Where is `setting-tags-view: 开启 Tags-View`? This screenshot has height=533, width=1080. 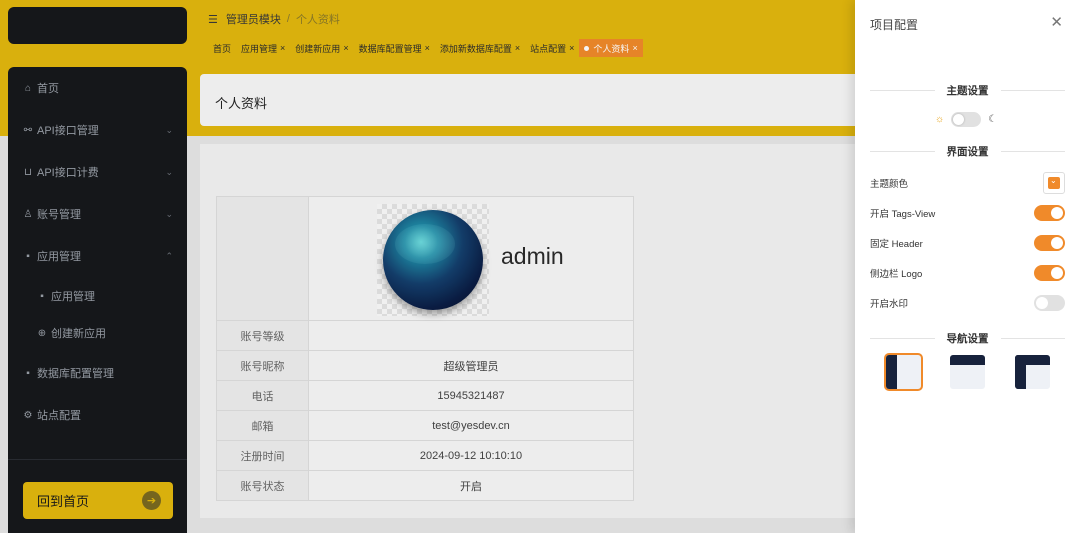
setting-tags-view: 开启 Tags-View is located at coordinates (967, 213).